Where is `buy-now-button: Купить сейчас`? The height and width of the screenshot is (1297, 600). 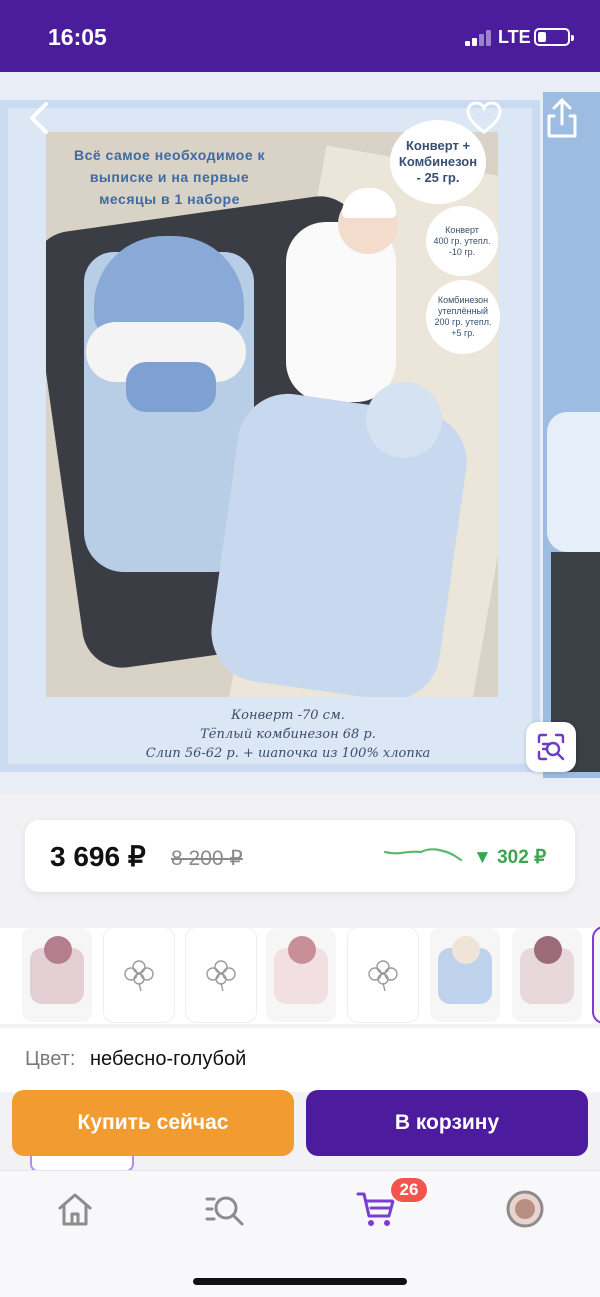
buy-now-button: Купить сейчас is located at coordinates (153, 1123).